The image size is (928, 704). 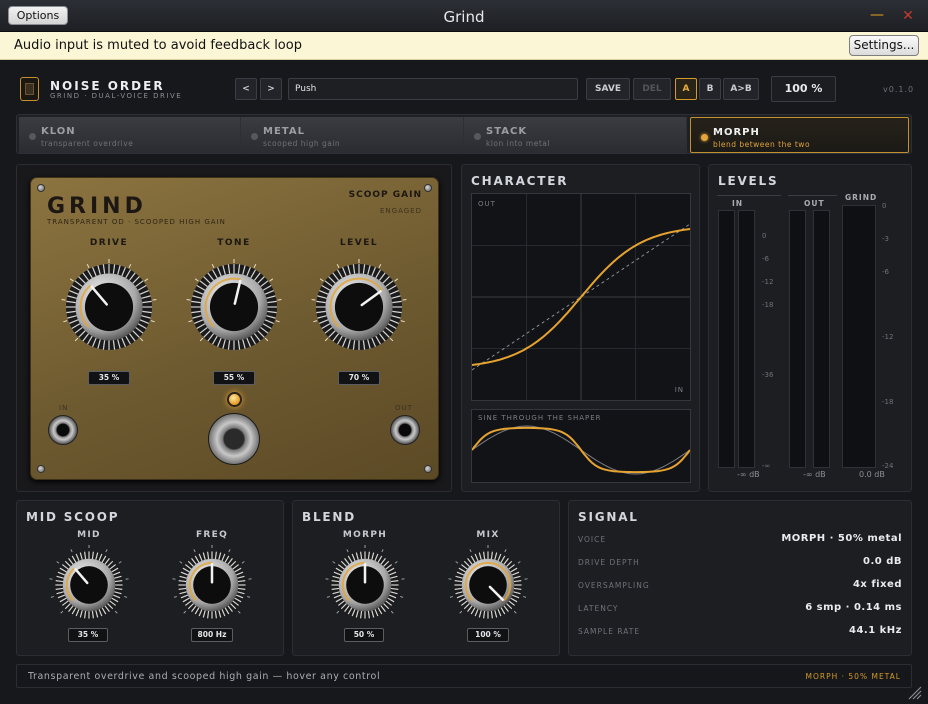 What do you see at coordinates (882, 561) in the screenshot?
I see `signal-value: 0.0 dB` at bounding box center [882, 561].